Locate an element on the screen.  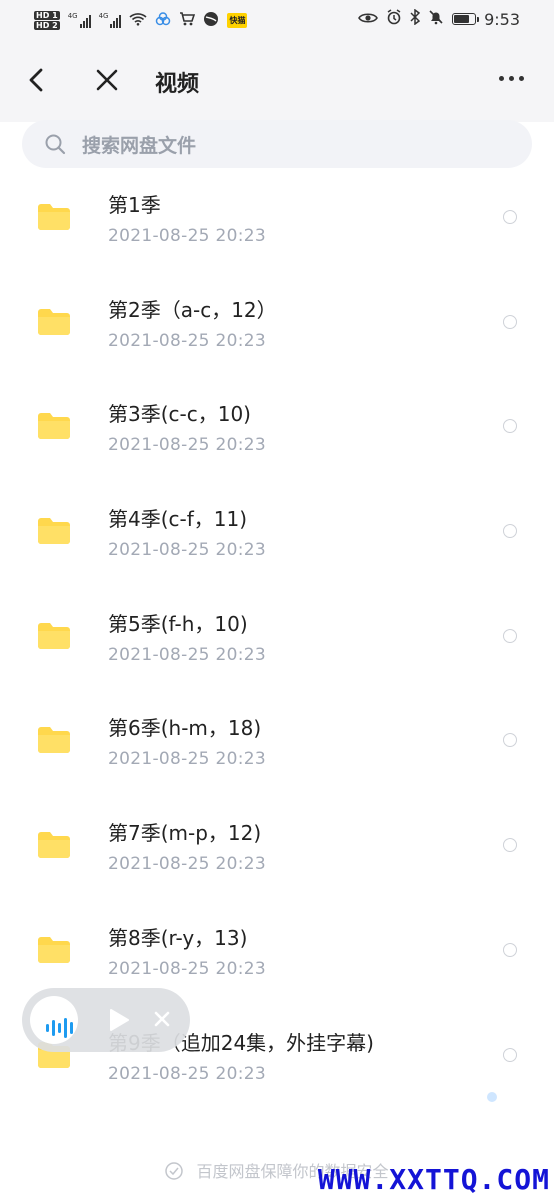
file-row: 第2季（a-c，12） 2021-08-25 20:23 is located at coordinates (277, 325).